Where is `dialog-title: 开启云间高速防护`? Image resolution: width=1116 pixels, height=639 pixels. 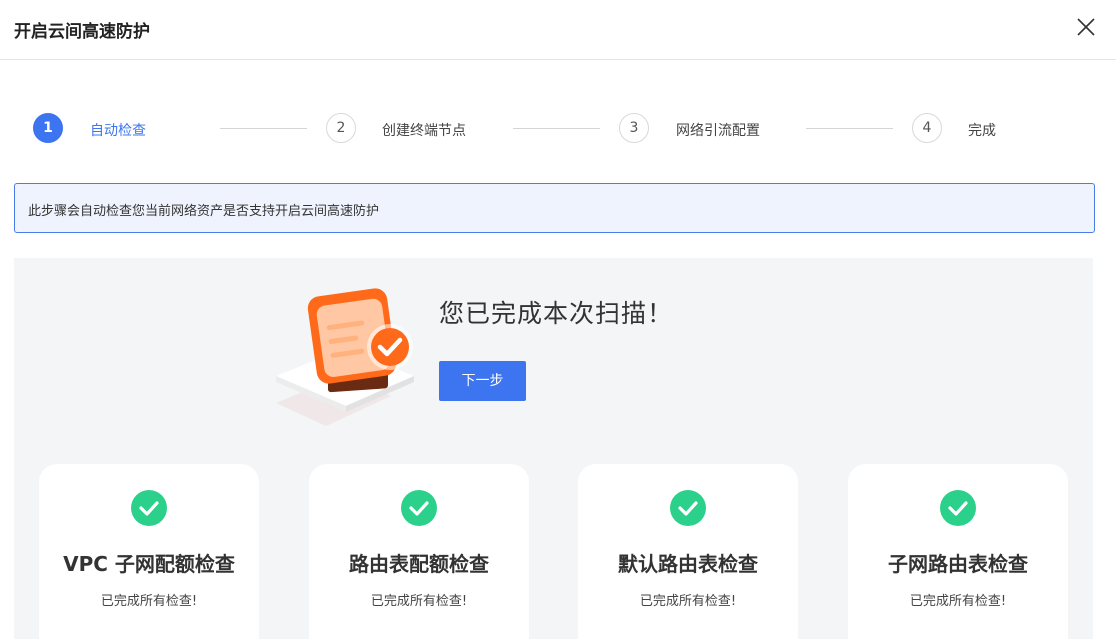 dialog-title: 开启云间高速防护 is located at coordinates (82, 32).